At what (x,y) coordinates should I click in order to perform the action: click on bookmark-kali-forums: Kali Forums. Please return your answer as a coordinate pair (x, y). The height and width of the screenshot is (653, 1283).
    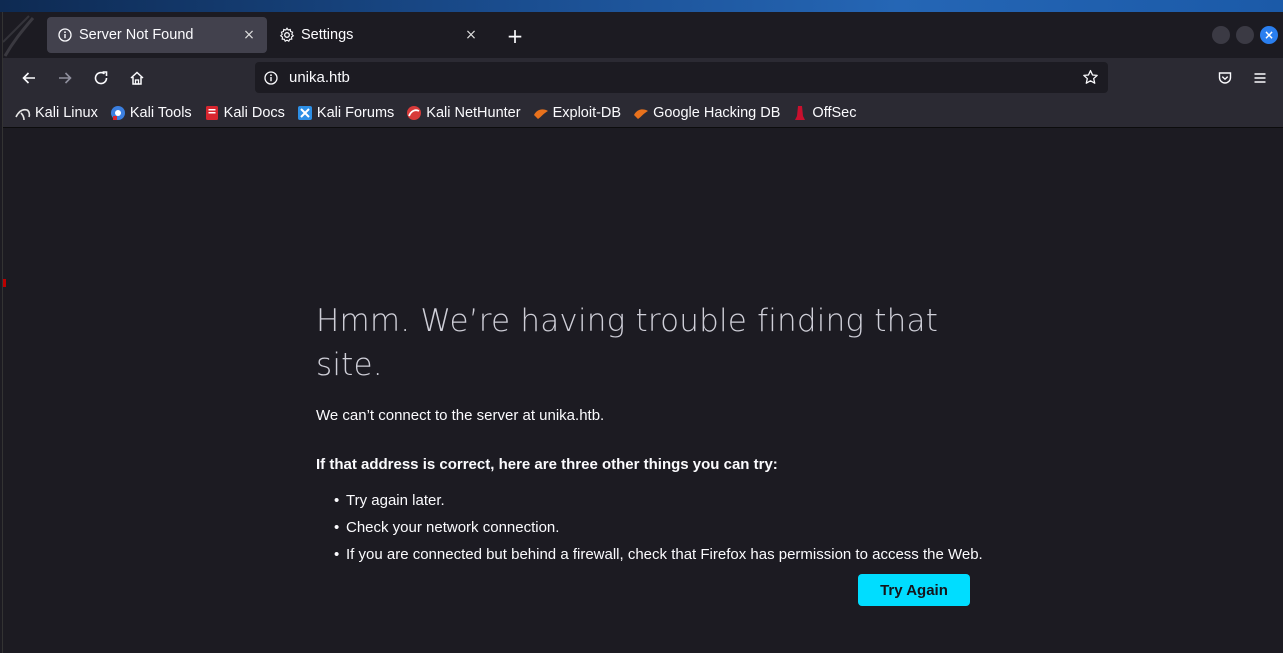
    Looking at the image, I should click on (345, 113).